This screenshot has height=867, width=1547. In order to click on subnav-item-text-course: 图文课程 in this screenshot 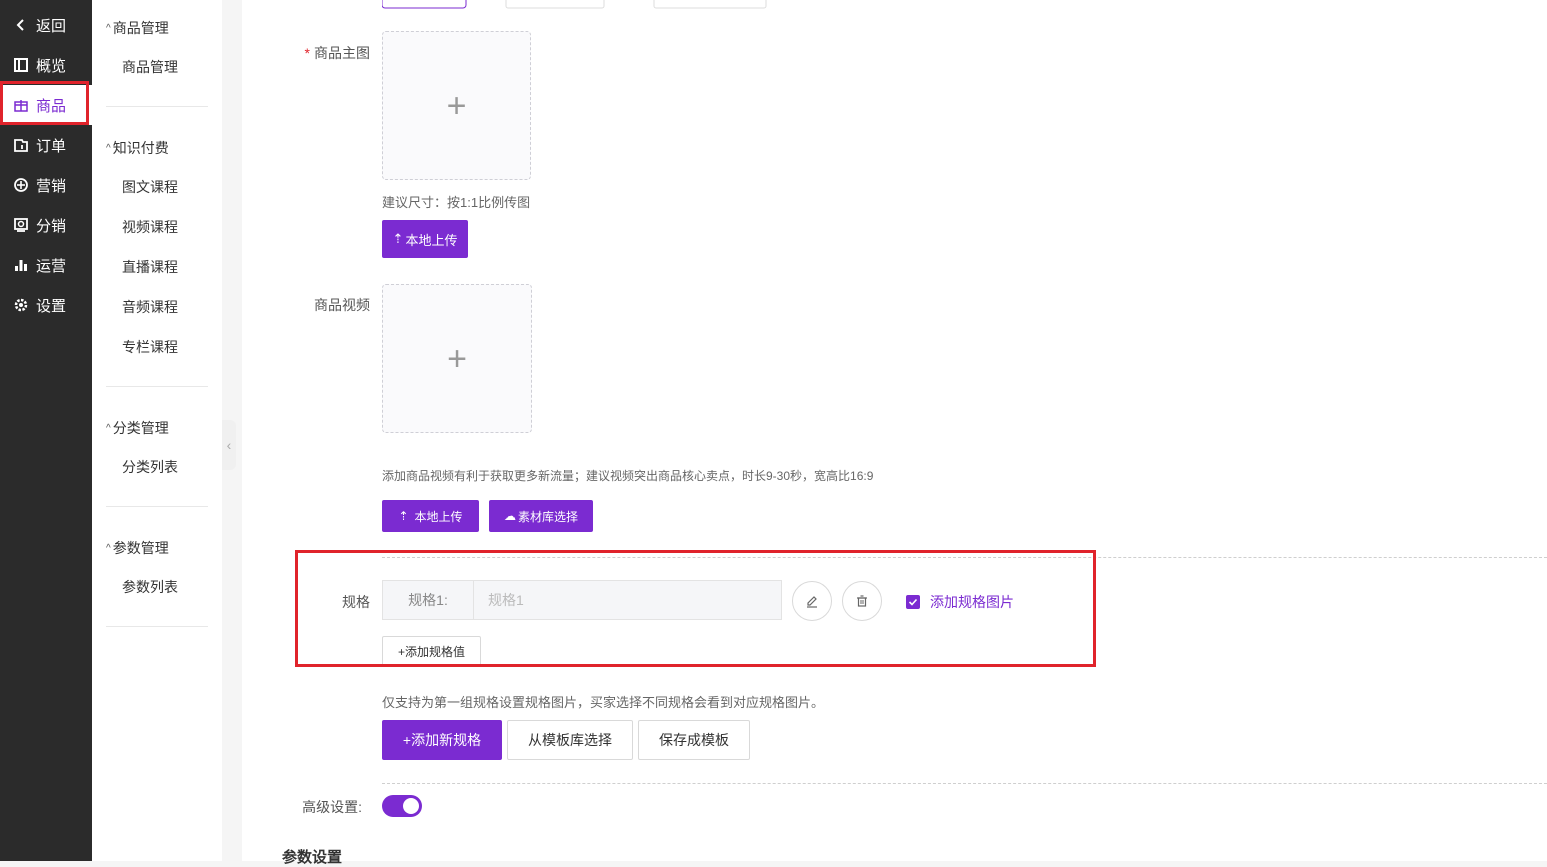, I will do `click(150, 187)`.